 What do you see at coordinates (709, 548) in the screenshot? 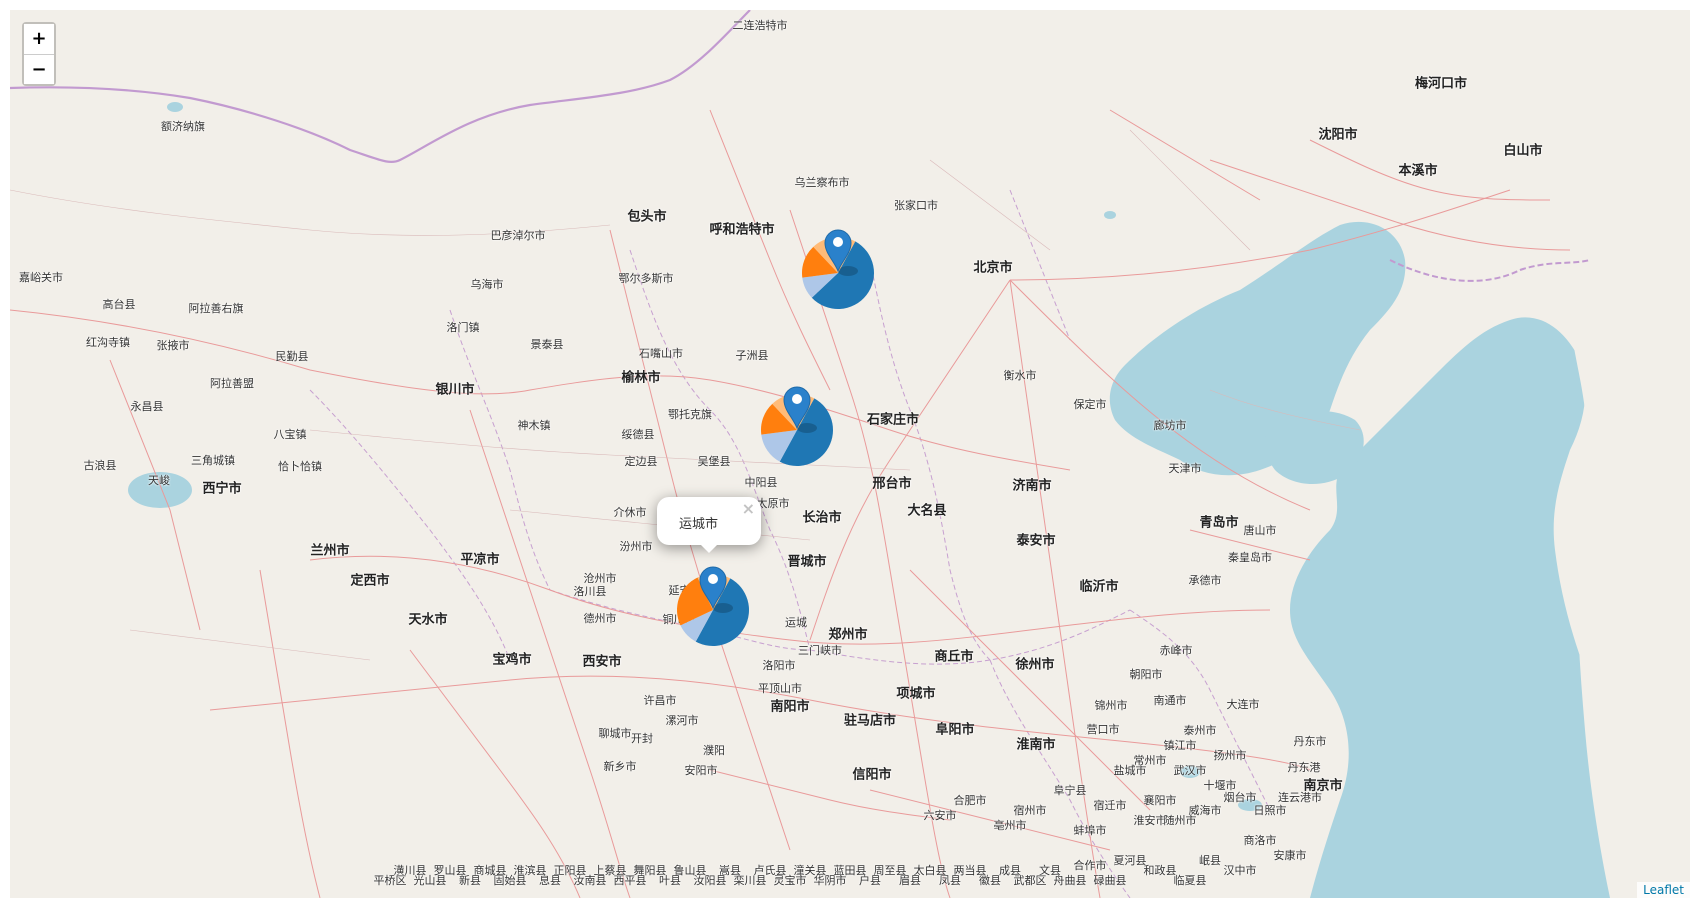
I see `popup-tip` at bounding box center [709, 548].